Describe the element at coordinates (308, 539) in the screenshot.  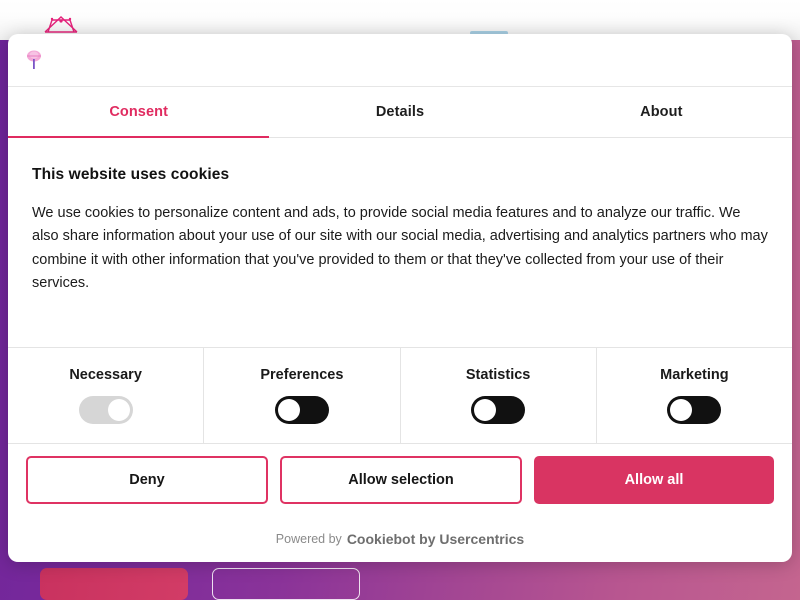
I see `powered-by-label: Powered by` at that location.